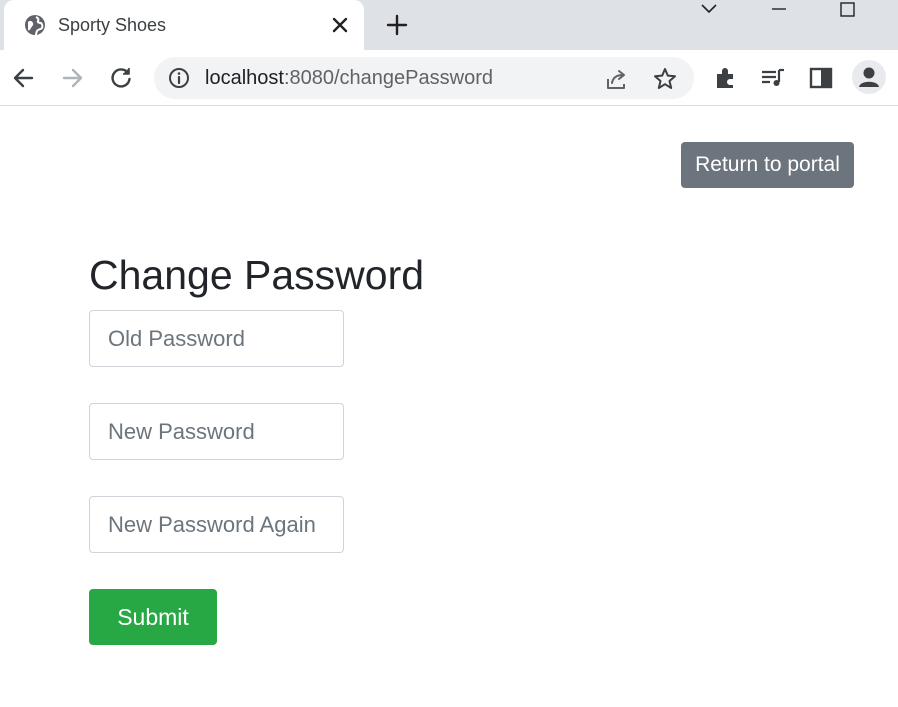 This screenshot has height=707, width=898. I want to click on url-text: localhost:8080/changePassword, so click(349, 78).